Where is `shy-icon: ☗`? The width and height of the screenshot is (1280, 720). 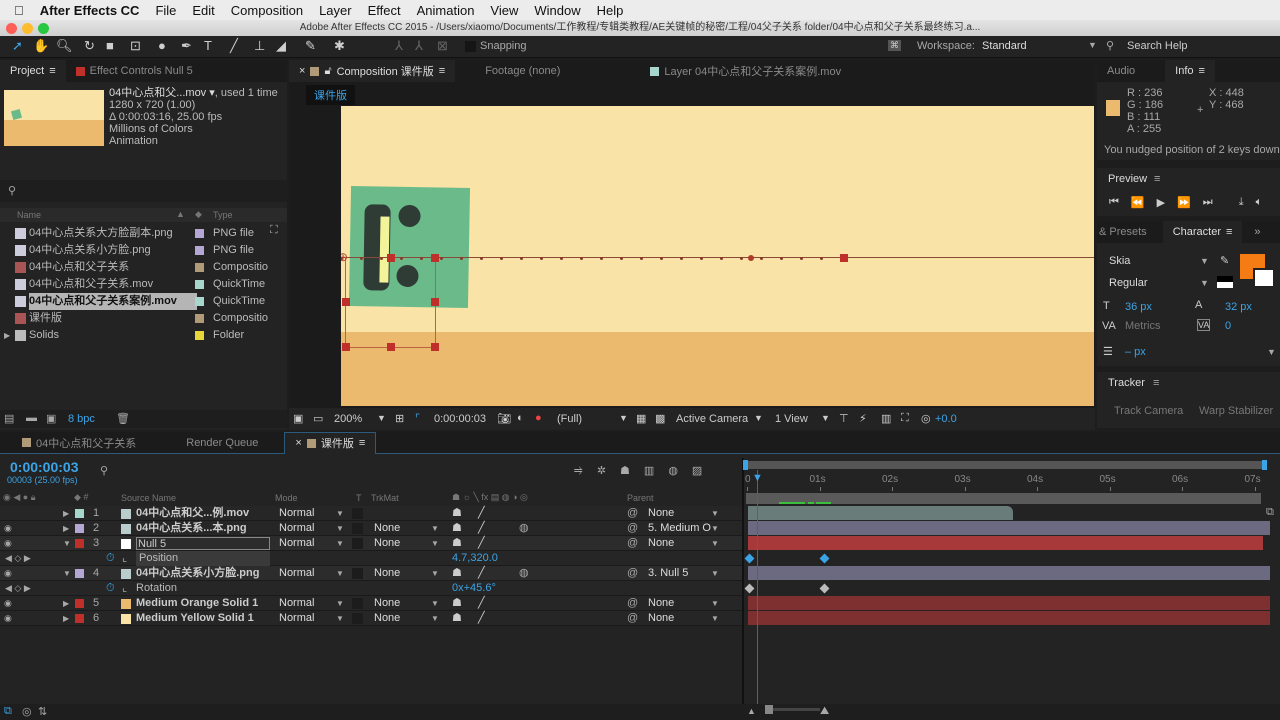
shy-icon: ☗ is located at coordinates (625, 470).